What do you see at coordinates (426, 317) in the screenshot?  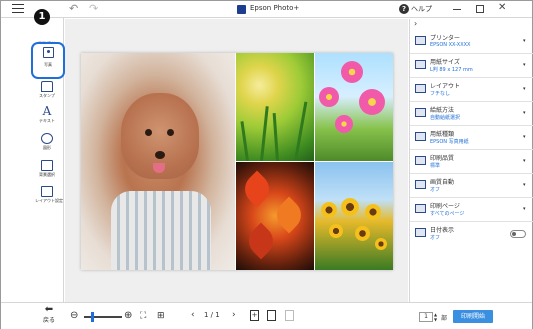 I see `copies-input: 1` at bounding box center [426, 317].